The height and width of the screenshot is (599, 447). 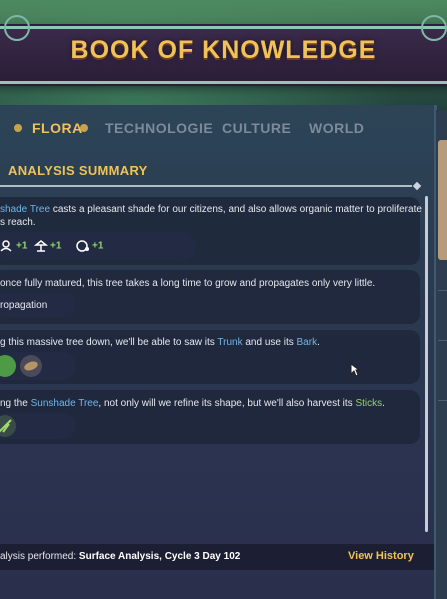 What do you see at coordinates (57, 128) in the screenshot?
I see `tab-flora: FLORA` at bounding box center [57, 128].